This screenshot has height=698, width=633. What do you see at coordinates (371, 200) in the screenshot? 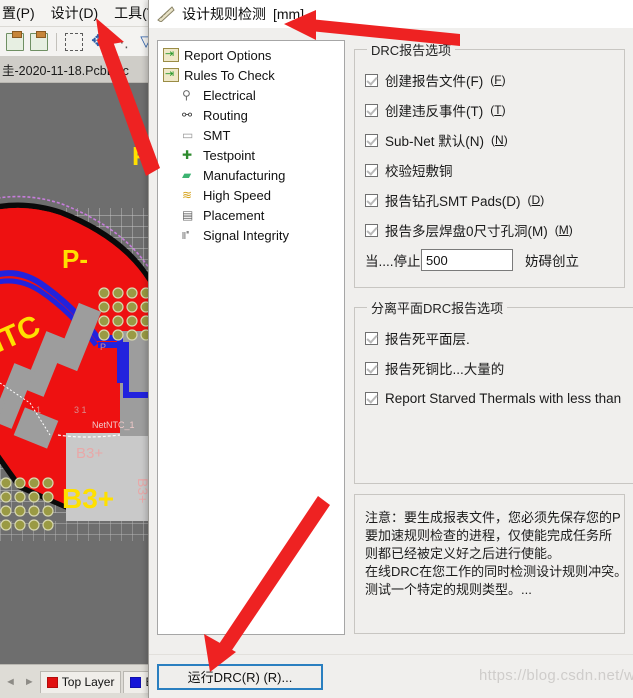
I see `checkbox-report-drilled-smt-pads` at bounding box center [371, 200].